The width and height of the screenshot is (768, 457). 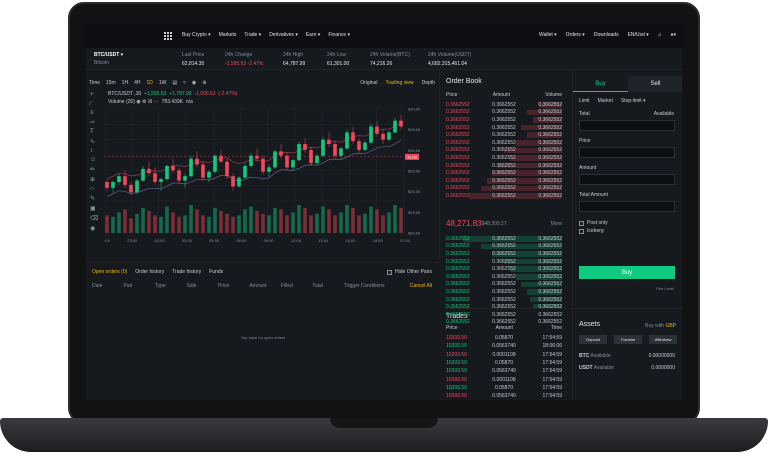 What do you see at coordinates (591, 231) in the screenshot?
I see `iceberg-option: Iceberg` at bounding box center [591, 231].